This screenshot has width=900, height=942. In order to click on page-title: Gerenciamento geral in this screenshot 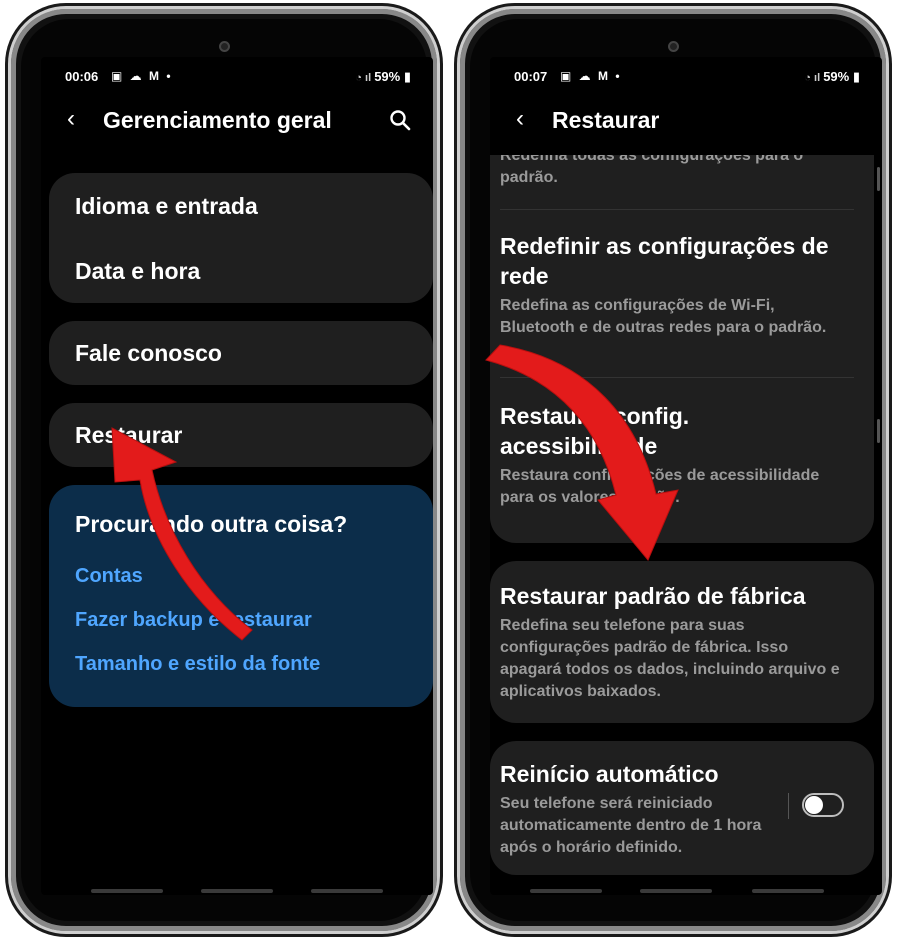, I will do `click(217, 120)`.